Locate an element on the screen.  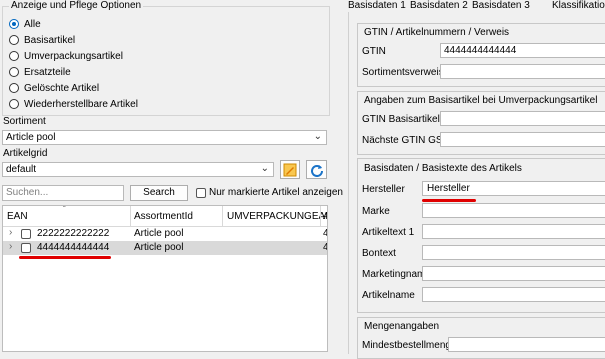
radio-label: Umverpackungsartikel is located at coordinates (73, 56).